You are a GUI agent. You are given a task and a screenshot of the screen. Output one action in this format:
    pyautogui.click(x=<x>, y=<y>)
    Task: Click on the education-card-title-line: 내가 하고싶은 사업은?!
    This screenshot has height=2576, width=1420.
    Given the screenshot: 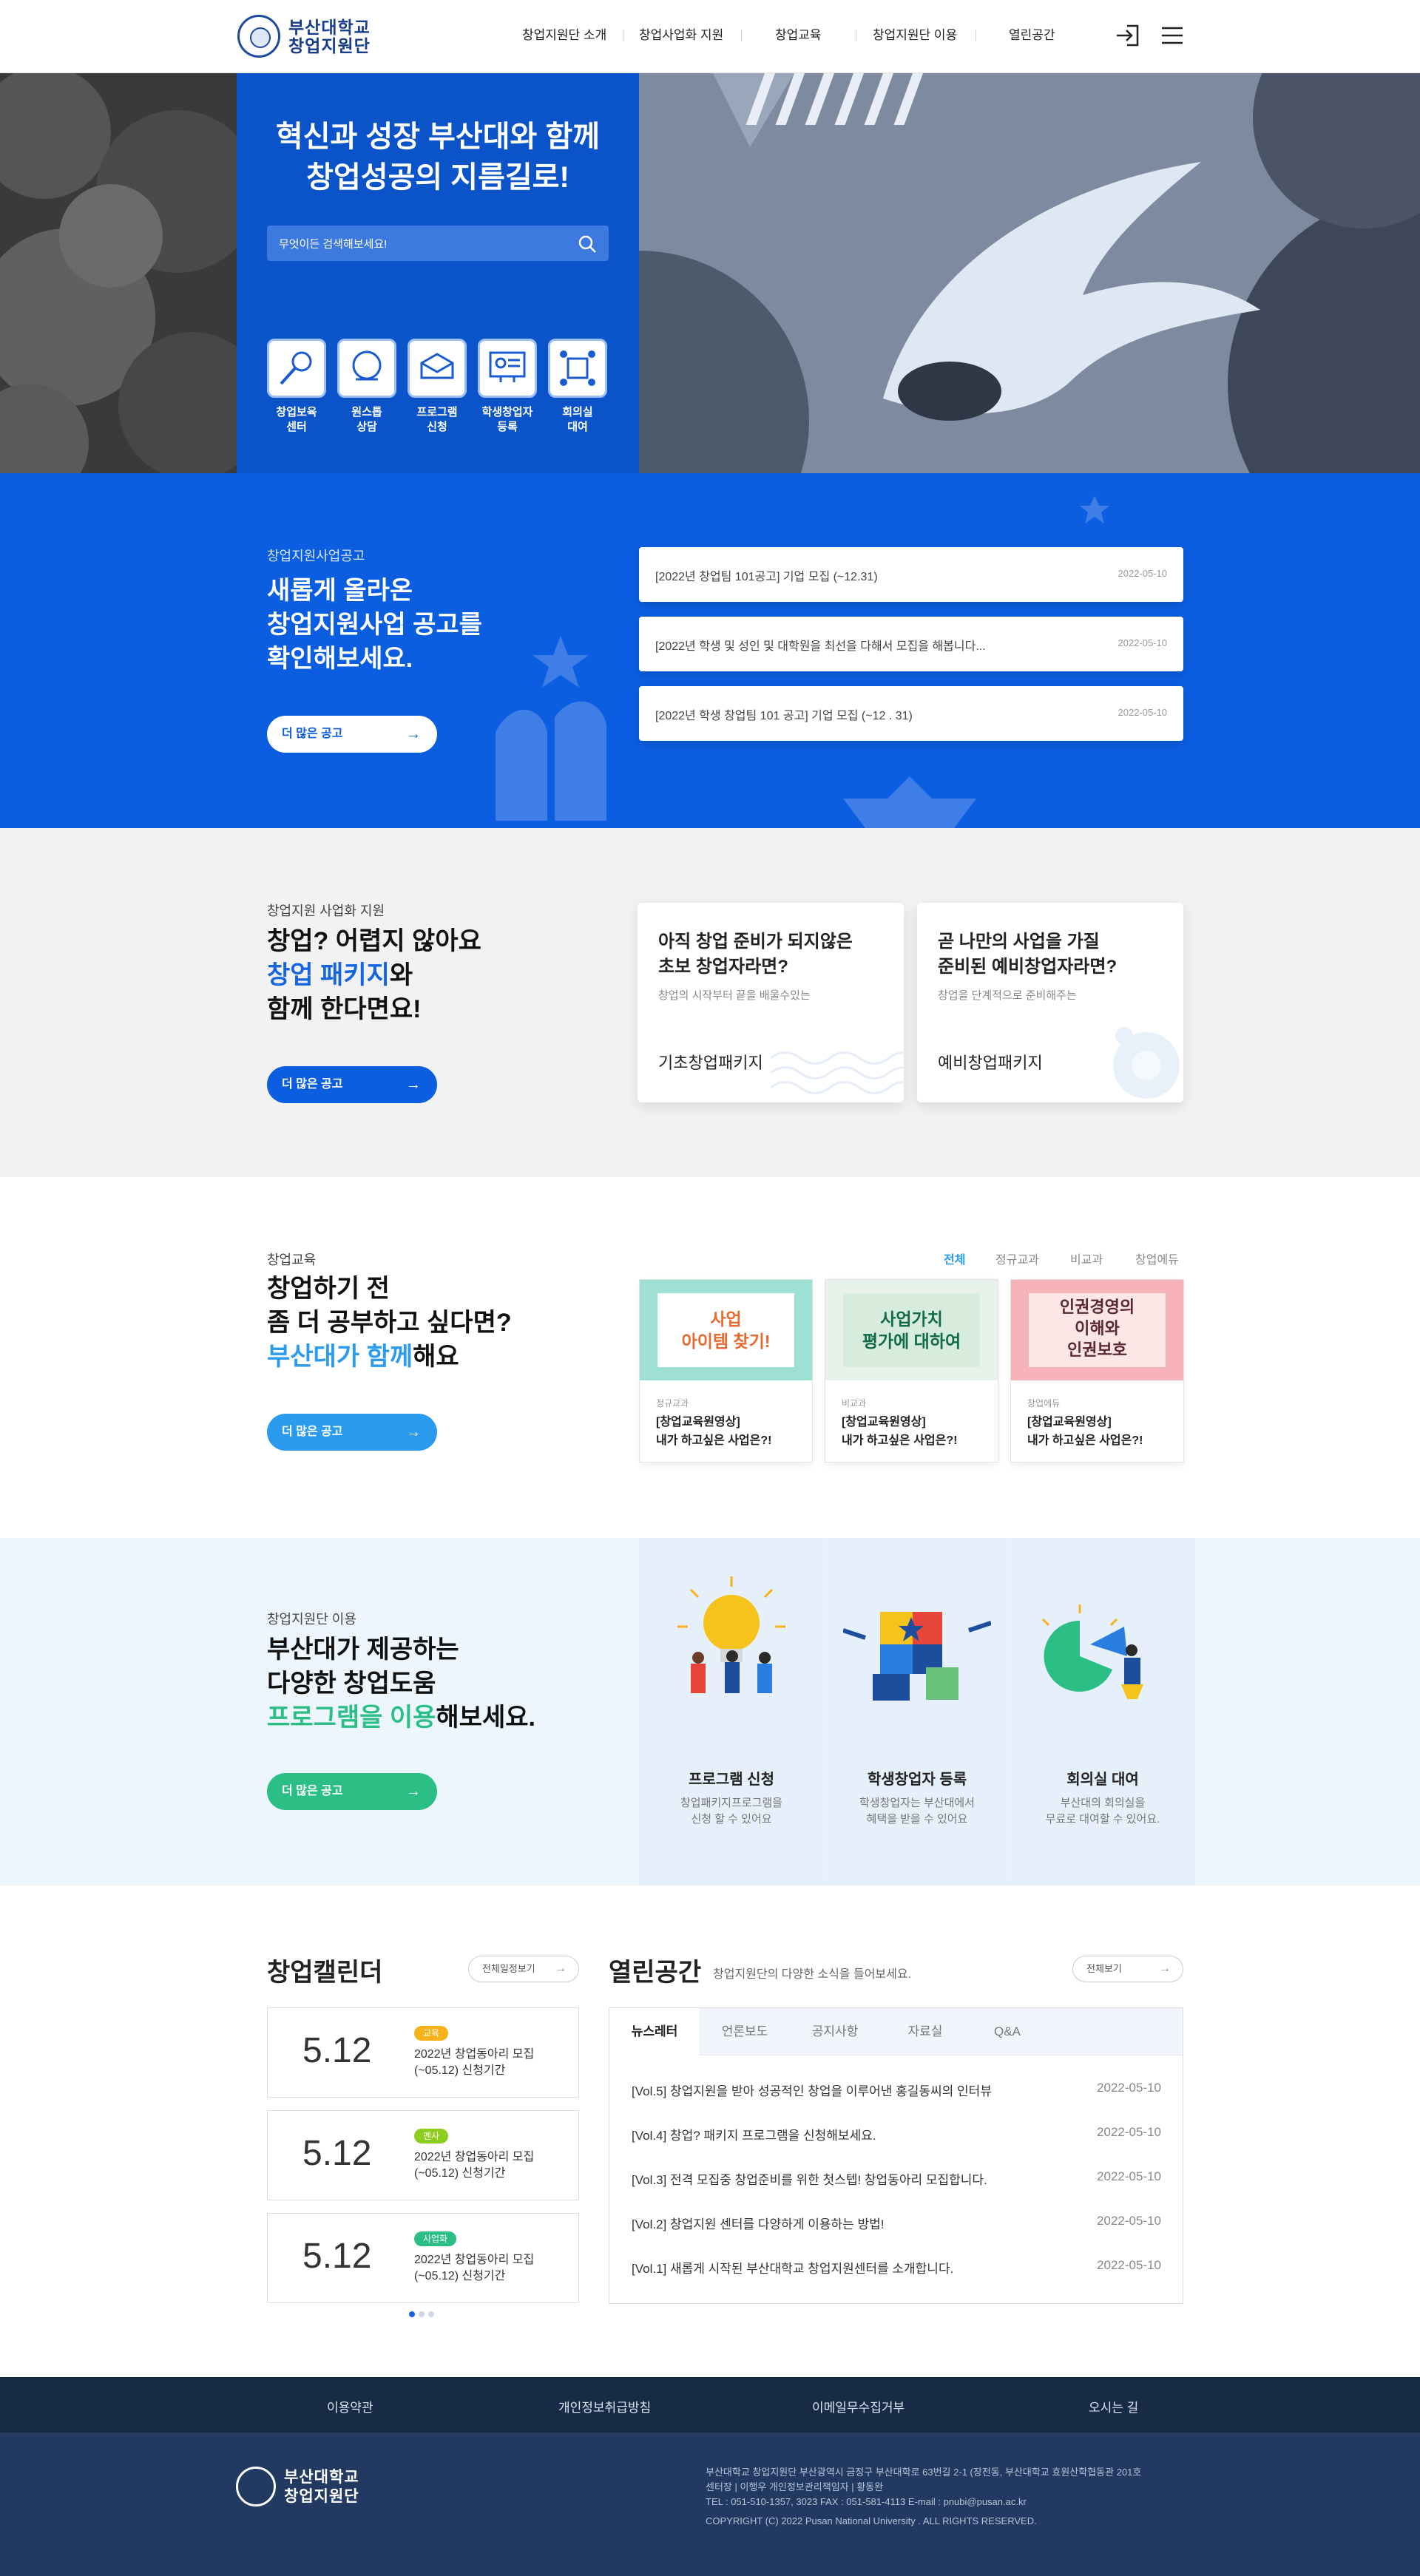 What is the action you would take?
    pyautogui.click(x=900, y=1440)
    